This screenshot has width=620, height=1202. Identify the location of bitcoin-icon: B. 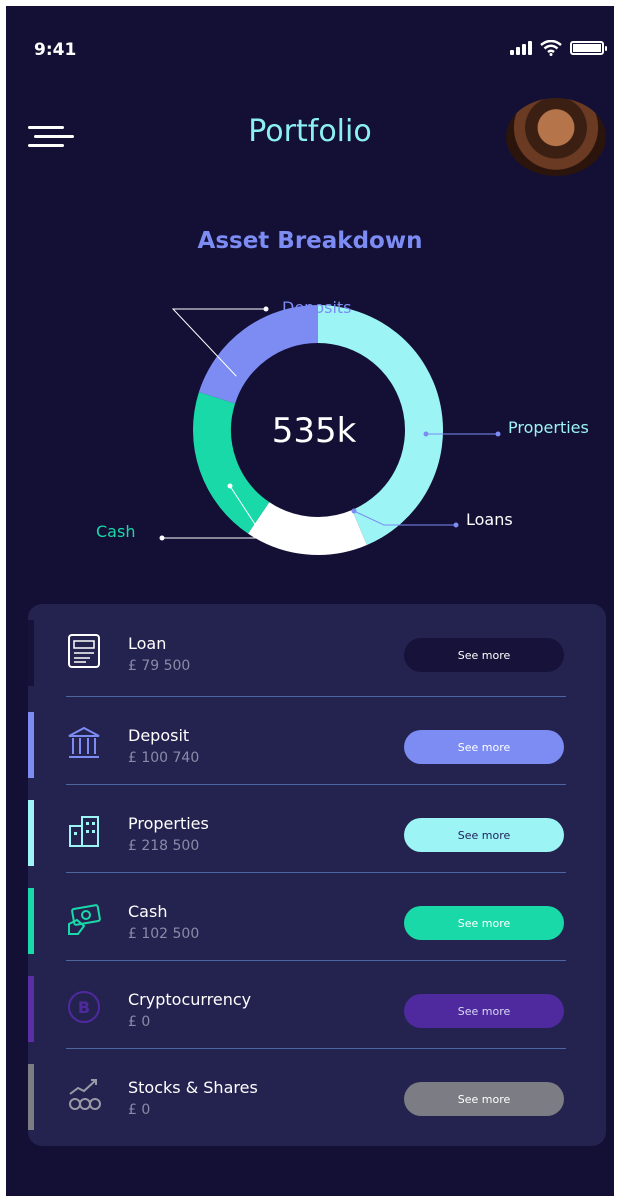
(84, 1007).